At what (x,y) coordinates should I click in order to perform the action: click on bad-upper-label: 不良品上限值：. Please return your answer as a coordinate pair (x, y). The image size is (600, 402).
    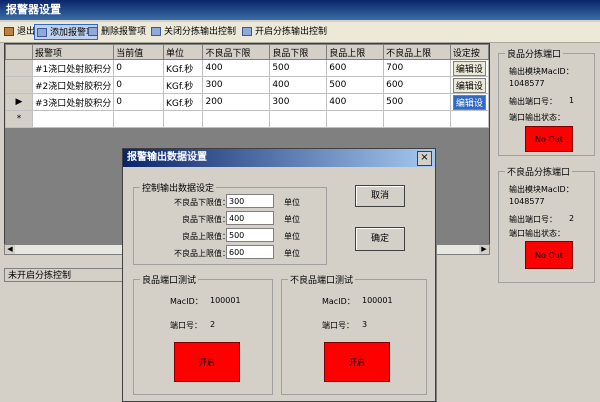
    Looking at the image, I should click on (202, 253).